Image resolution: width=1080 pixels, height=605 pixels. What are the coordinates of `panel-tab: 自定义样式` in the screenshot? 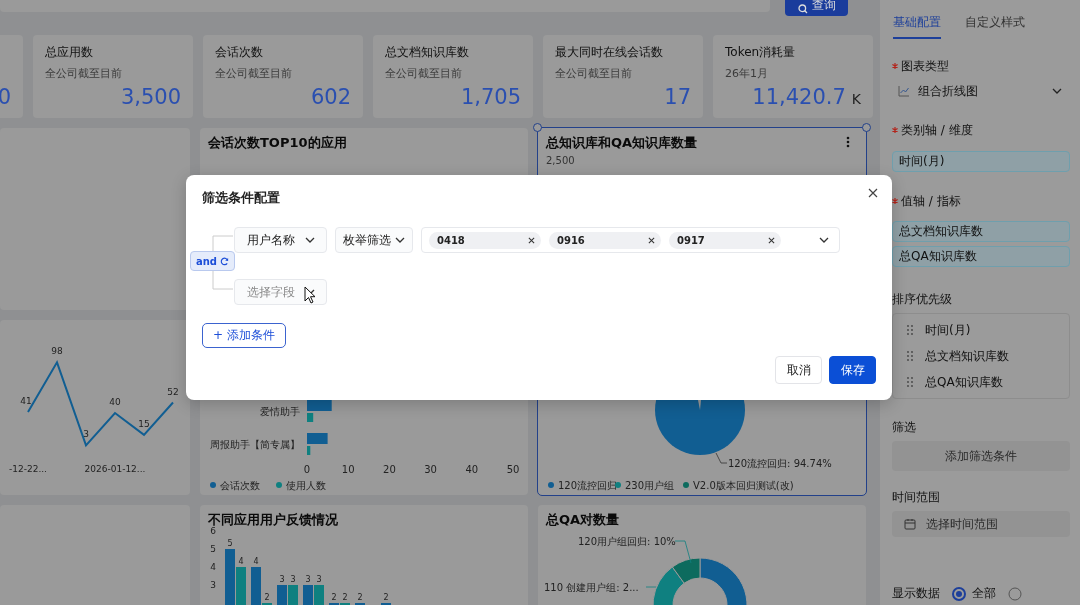 It's located at (995, 26).